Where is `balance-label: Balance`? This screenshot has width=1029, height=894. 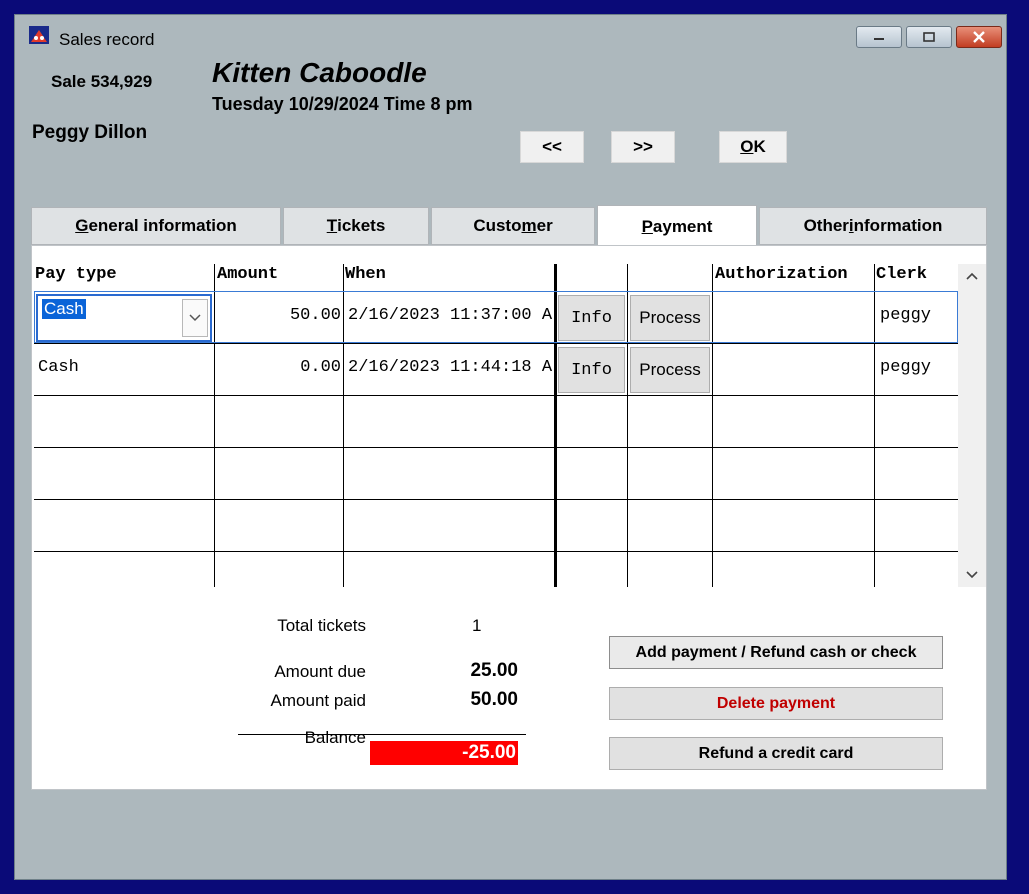 balance-label: Balance is located at coordinates (335, 737).